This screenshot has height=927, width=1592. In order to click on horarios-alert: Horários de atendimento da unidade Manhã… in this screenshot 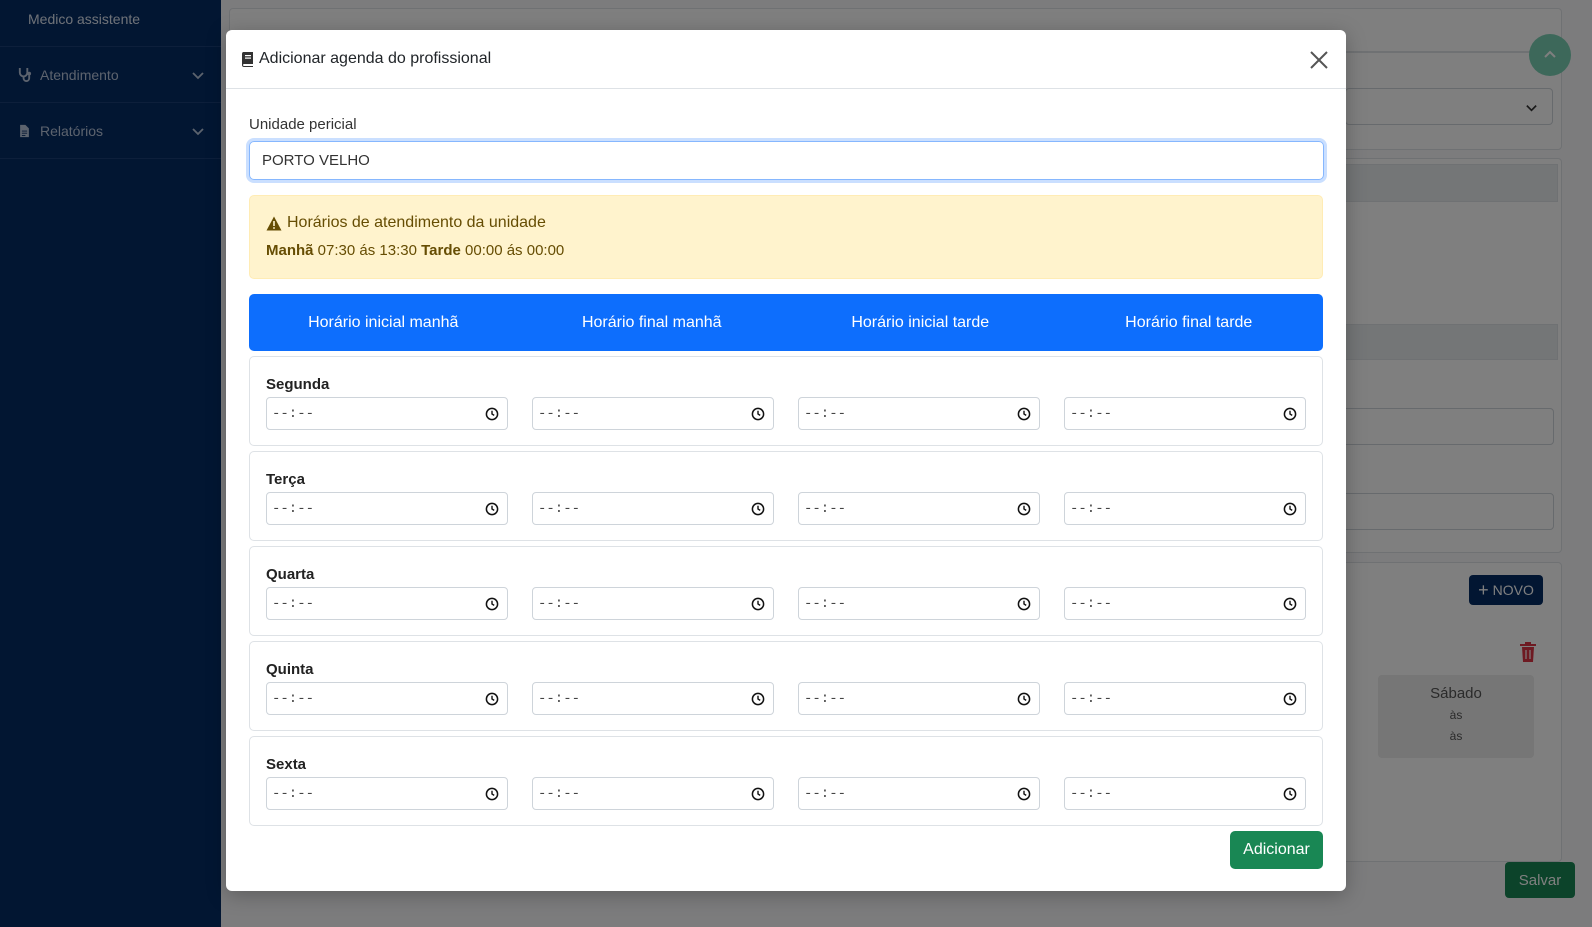, I will do `click(786, 237)`.